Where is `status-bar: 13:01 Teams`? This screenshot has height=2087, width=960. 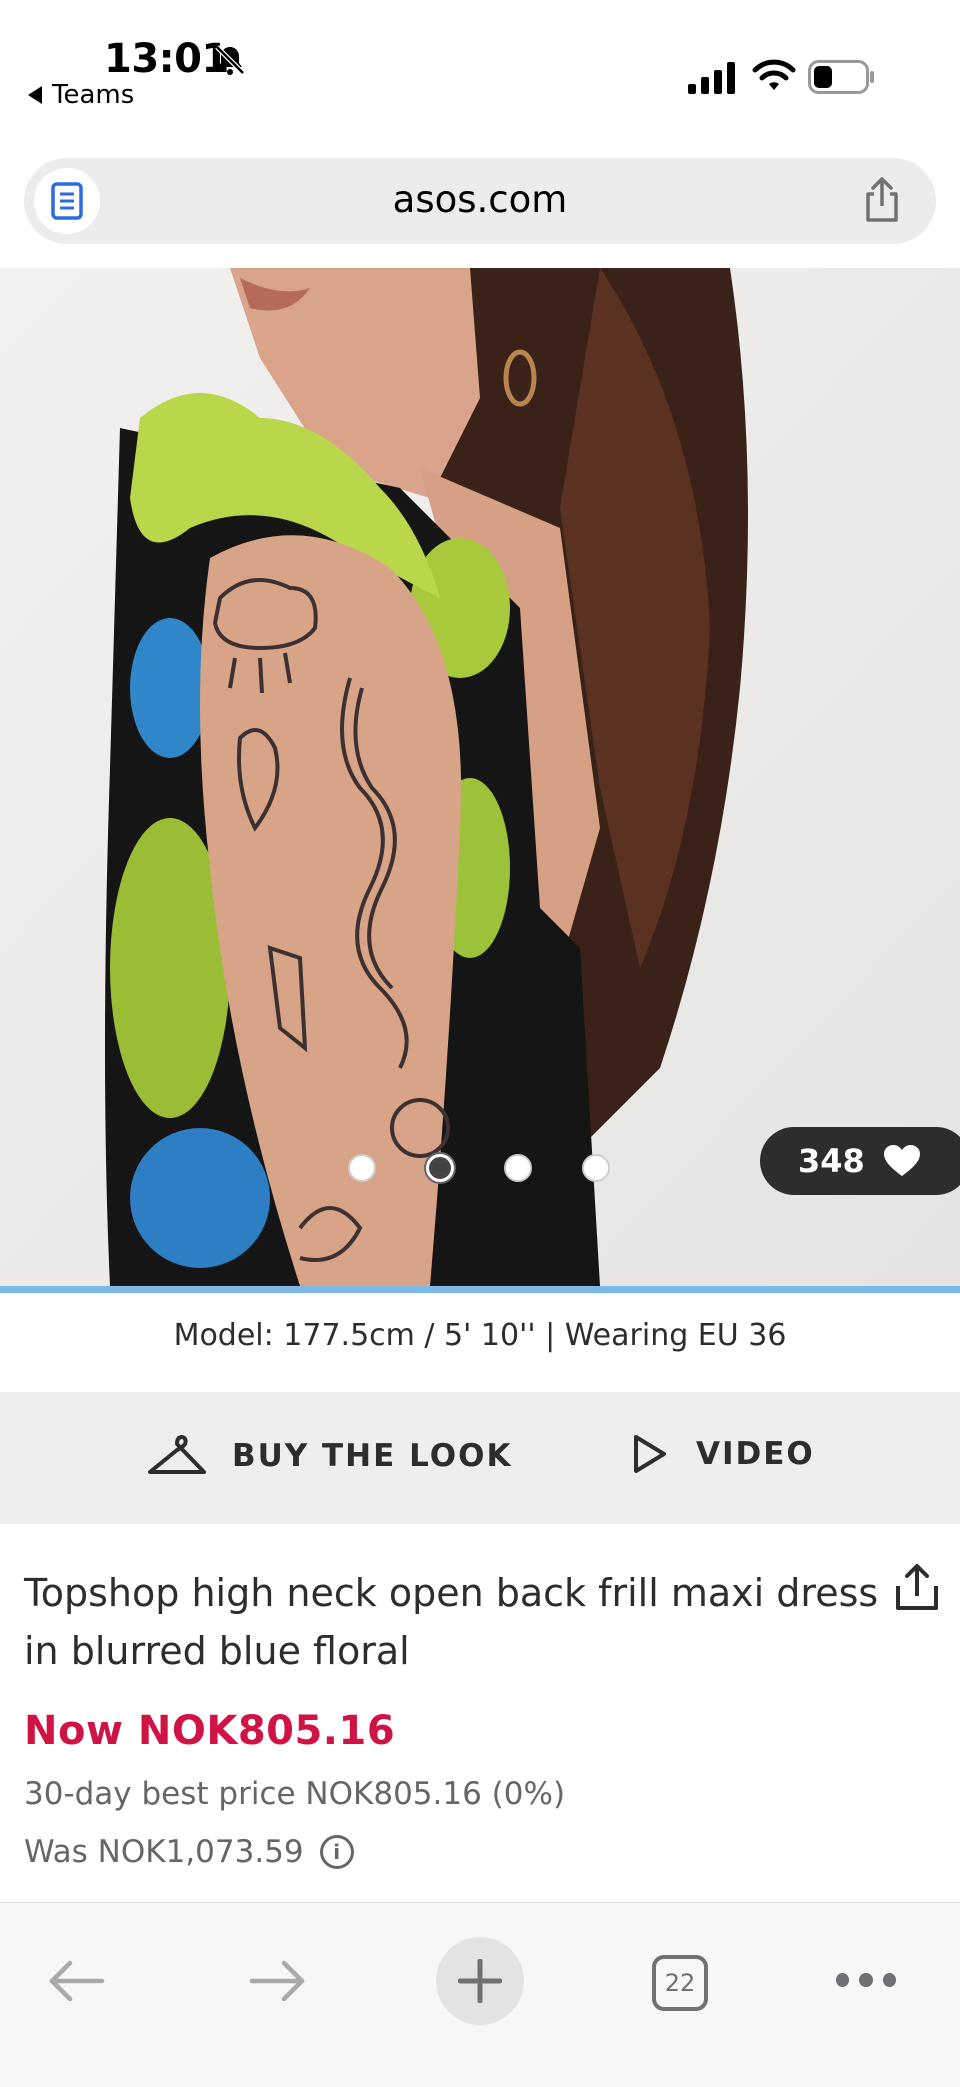
status-bar: 13:01 Teams is located at coordinates (480, 75).